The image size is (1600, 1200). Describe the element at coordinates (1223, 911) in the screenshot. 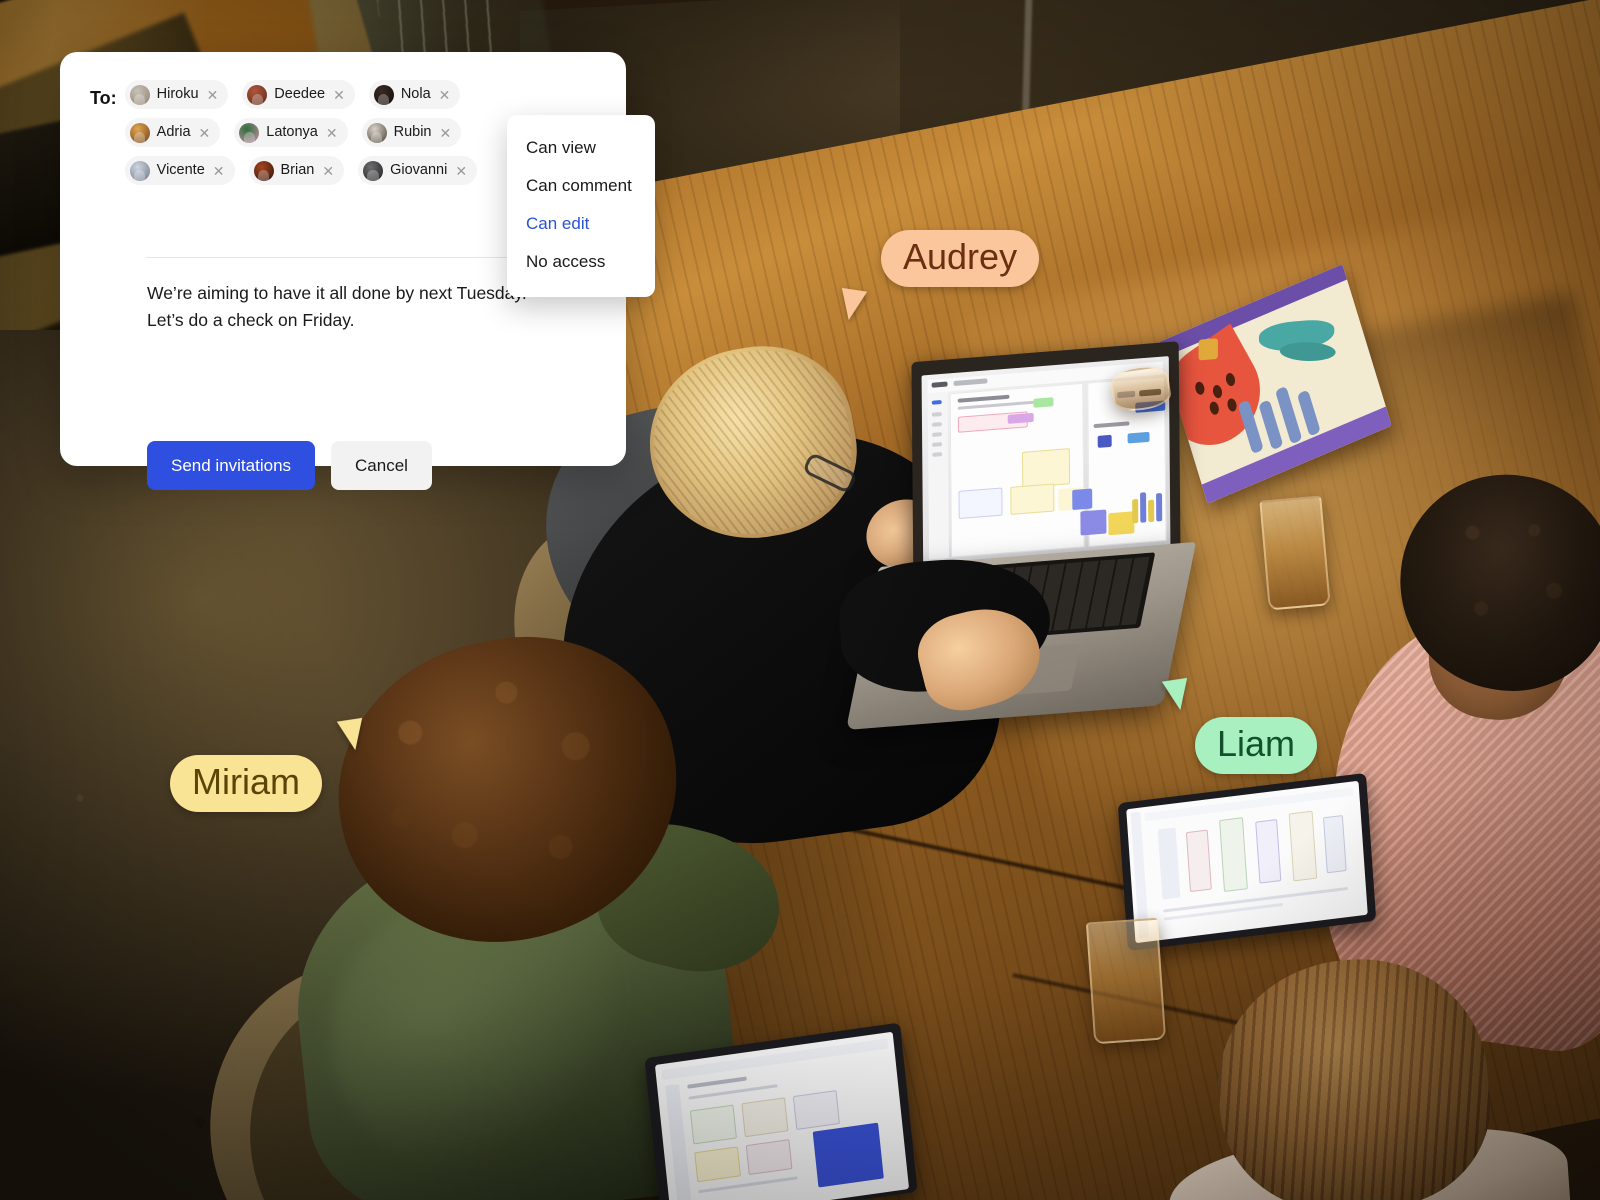

I see `photo-tablet-rule` at that location.